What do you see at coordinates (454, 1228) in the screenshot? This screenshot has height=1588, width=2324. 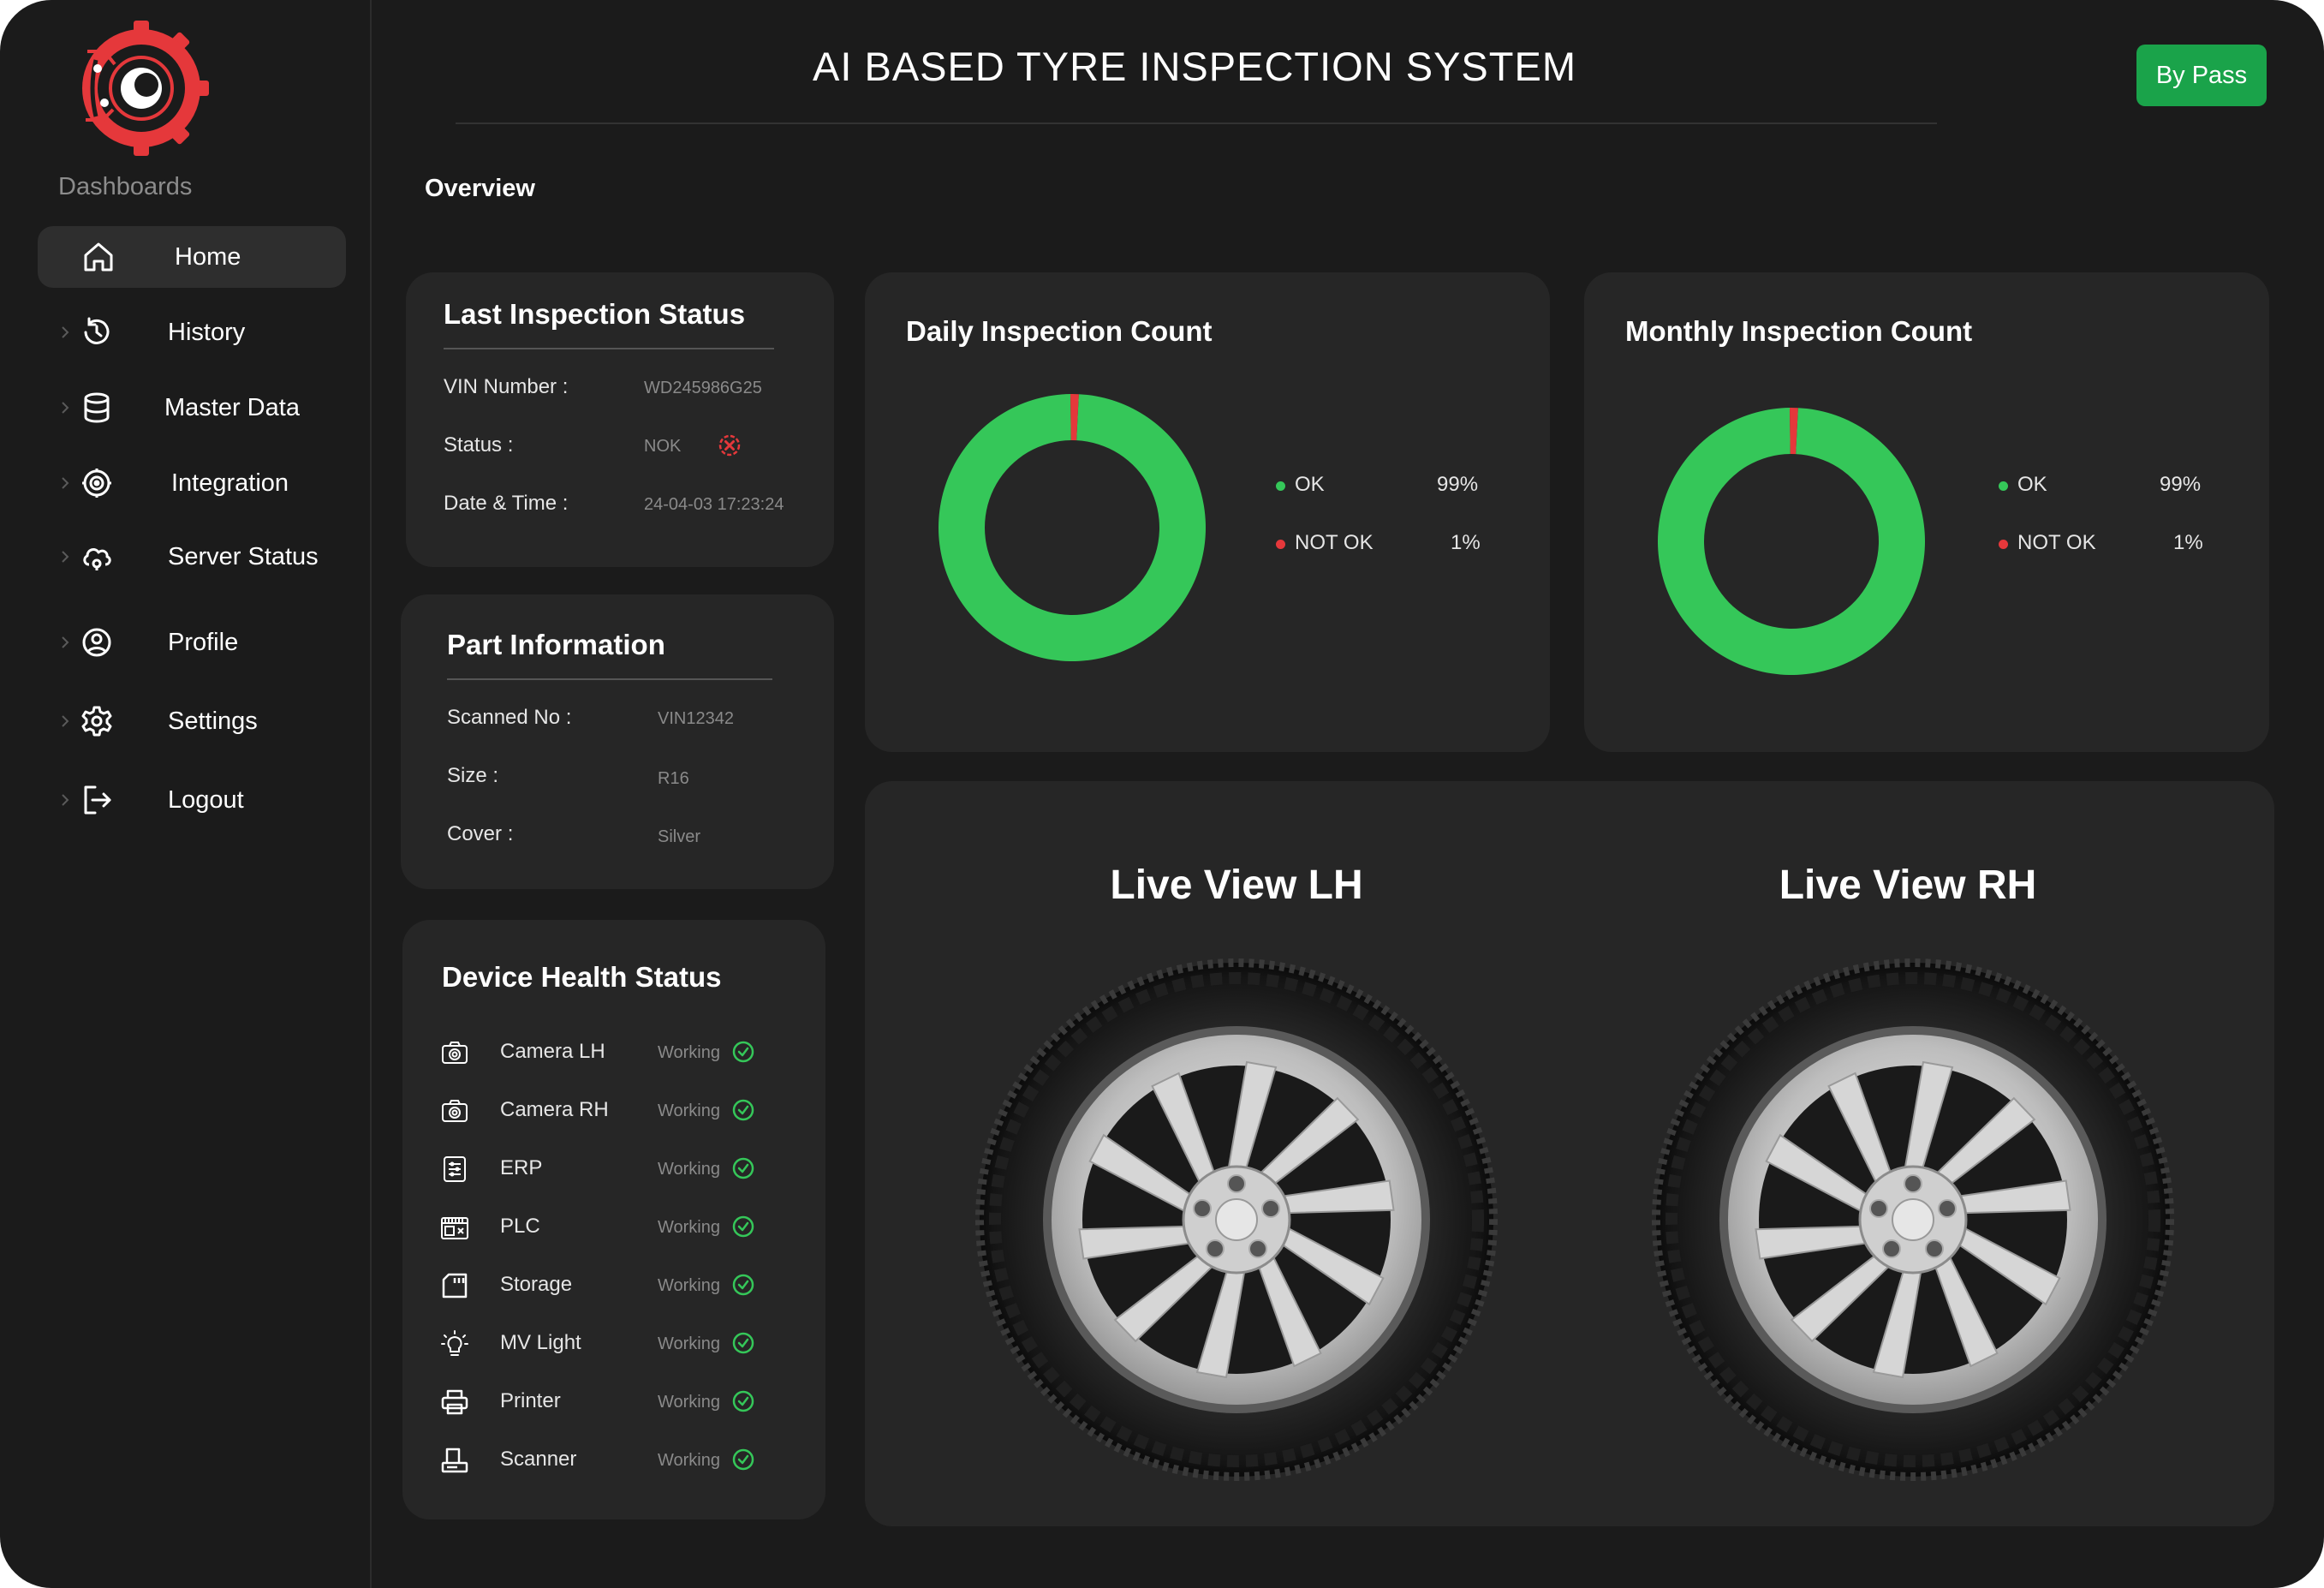 I see `plc-icon` at bounding box center [454, 1228].